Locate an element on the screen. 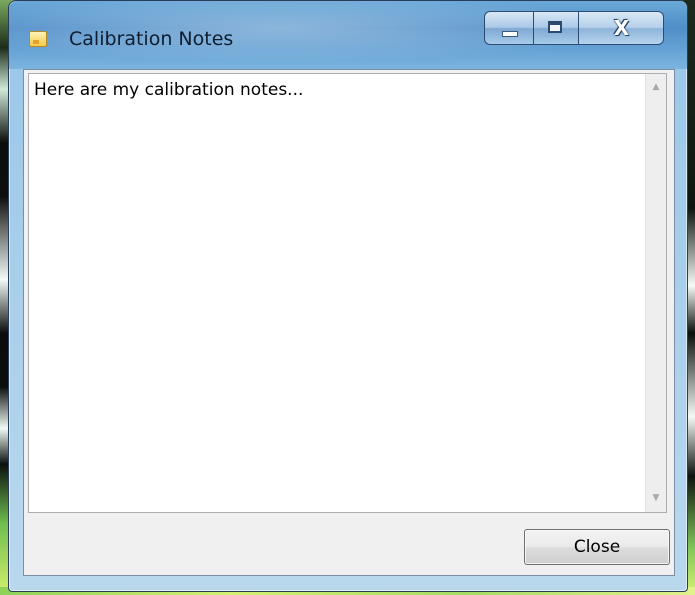  scroll-down-arrow-icon: ▼ is located at coordinates (656, 498).